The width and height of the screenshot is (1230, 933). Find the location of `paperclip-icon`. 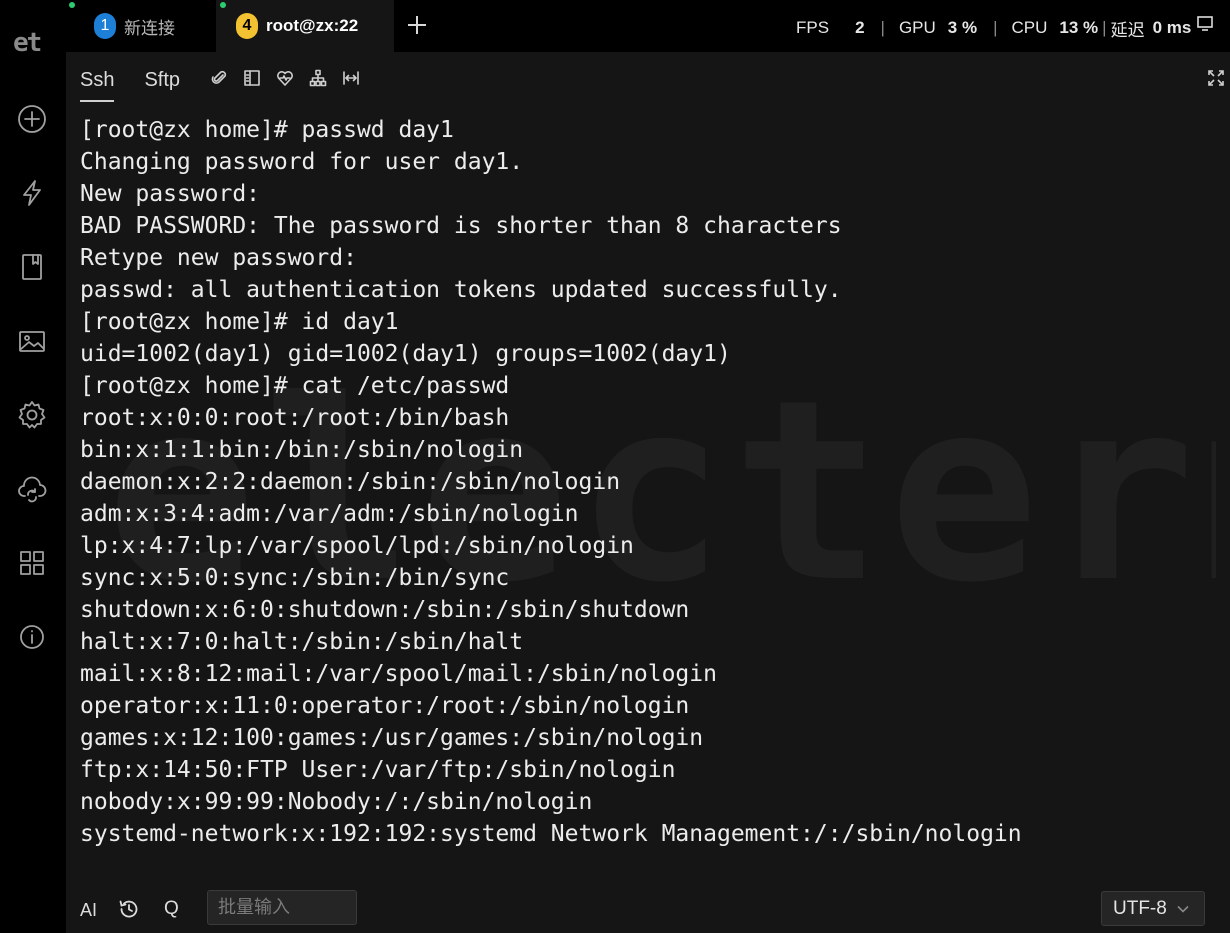

paperclip-icon is located at coordinates (219, 77).